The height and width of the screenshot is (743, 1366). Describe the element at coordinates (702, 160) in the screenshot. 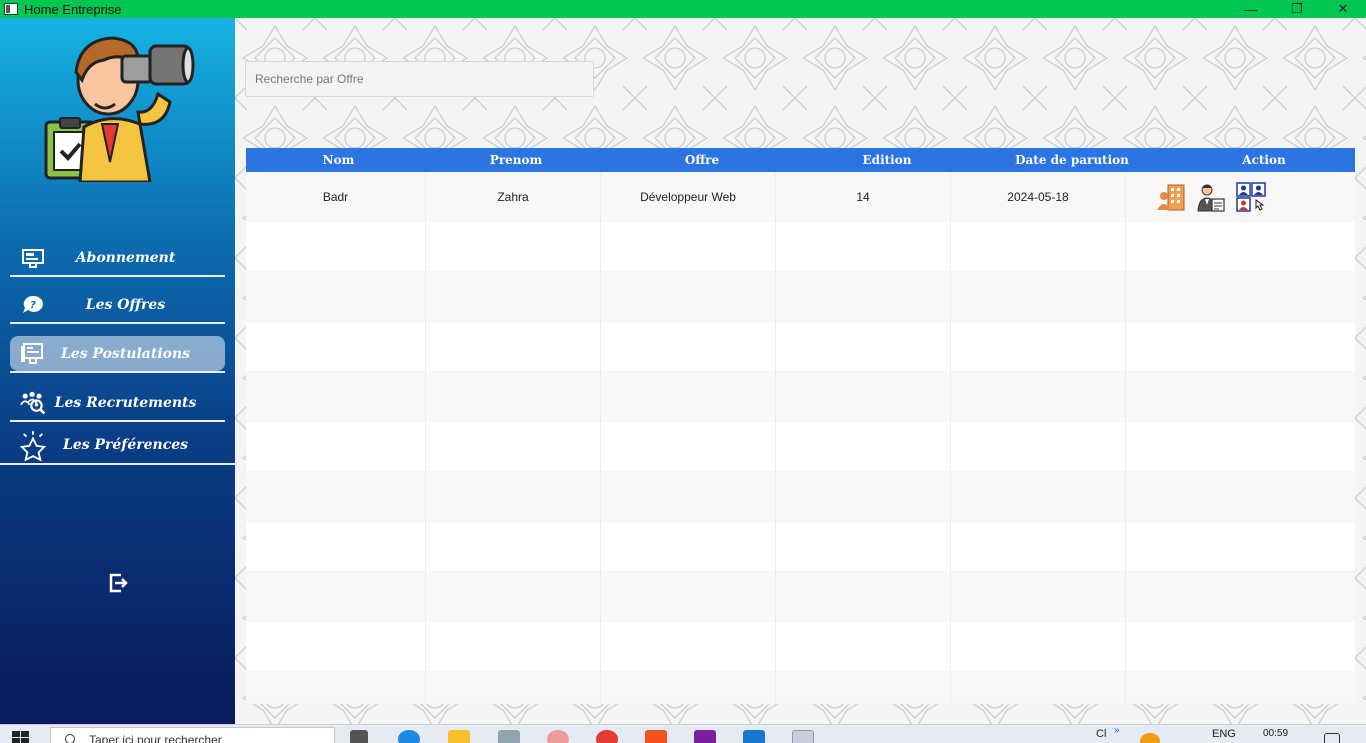

I see `column-header-offre: Offre` at that location.